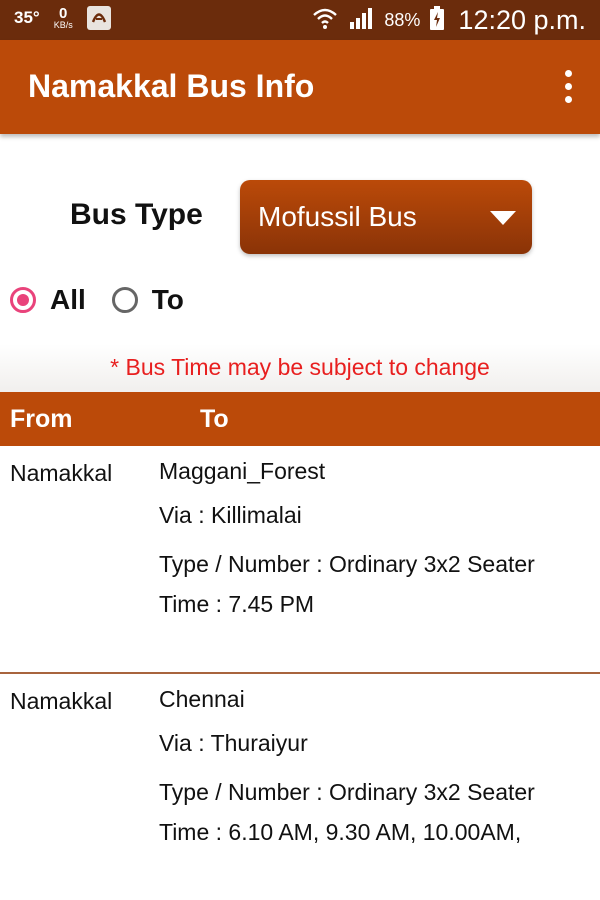 Image resolution: width=600 pixels, height=900 pixels. What do you see at coordinates (124, 300) in the screenshot?
I see `radio-unchecked-icon` at bounding box center [124, 300].